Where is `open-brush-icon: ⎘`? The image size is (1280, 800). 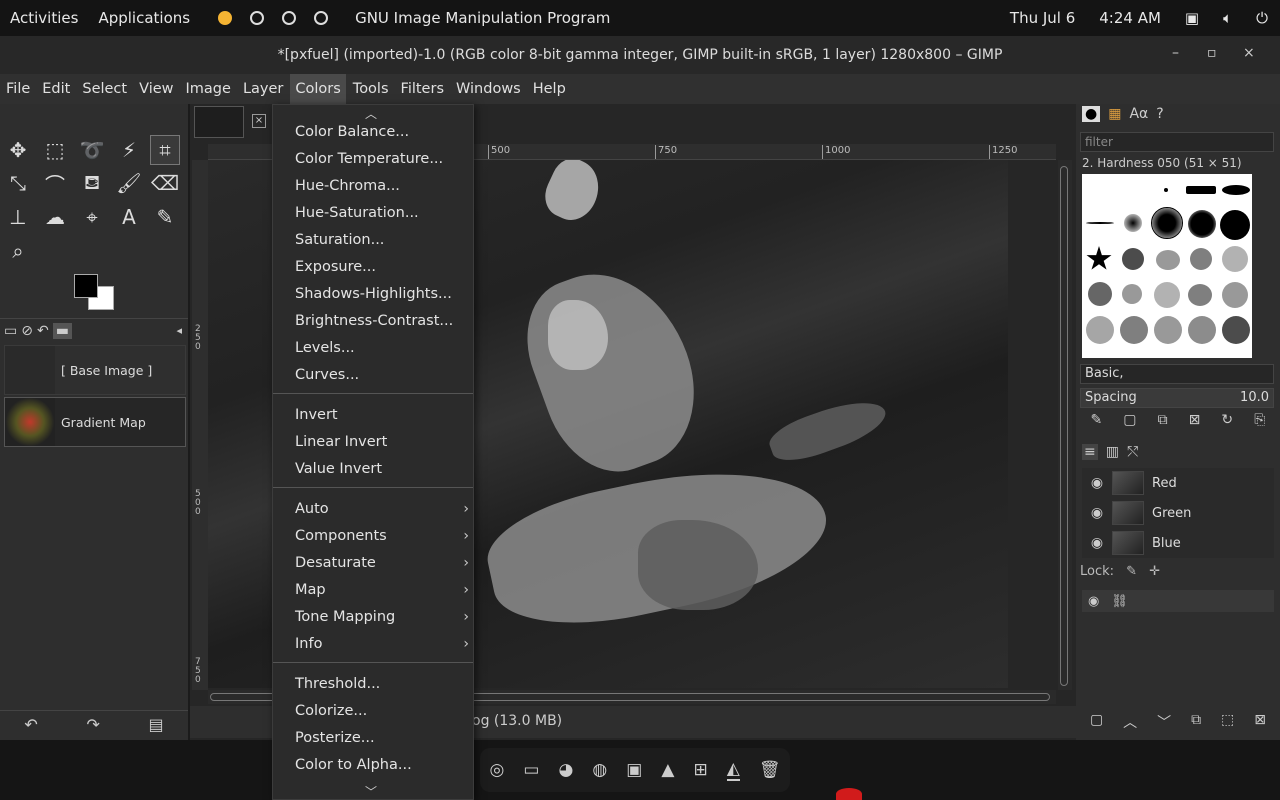 open-brush-icon: ⎘ is located at coordinates (1259, 423).